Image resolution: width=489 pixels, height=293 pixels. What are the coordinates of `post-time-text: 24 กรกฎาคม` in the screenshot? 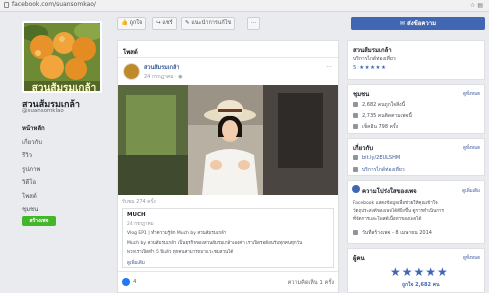 It's located at (159, 77).